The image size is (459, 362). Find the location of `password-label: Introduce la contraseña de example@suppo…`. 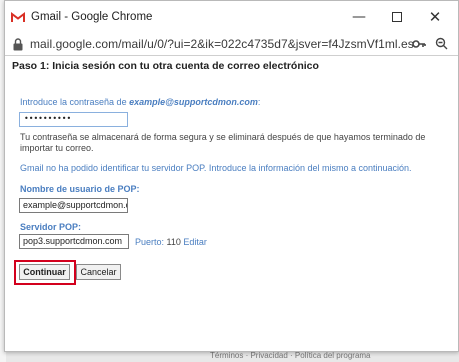

password-label: Introduce la contraseña de example@suppo… is located at coordinates (140, 102).